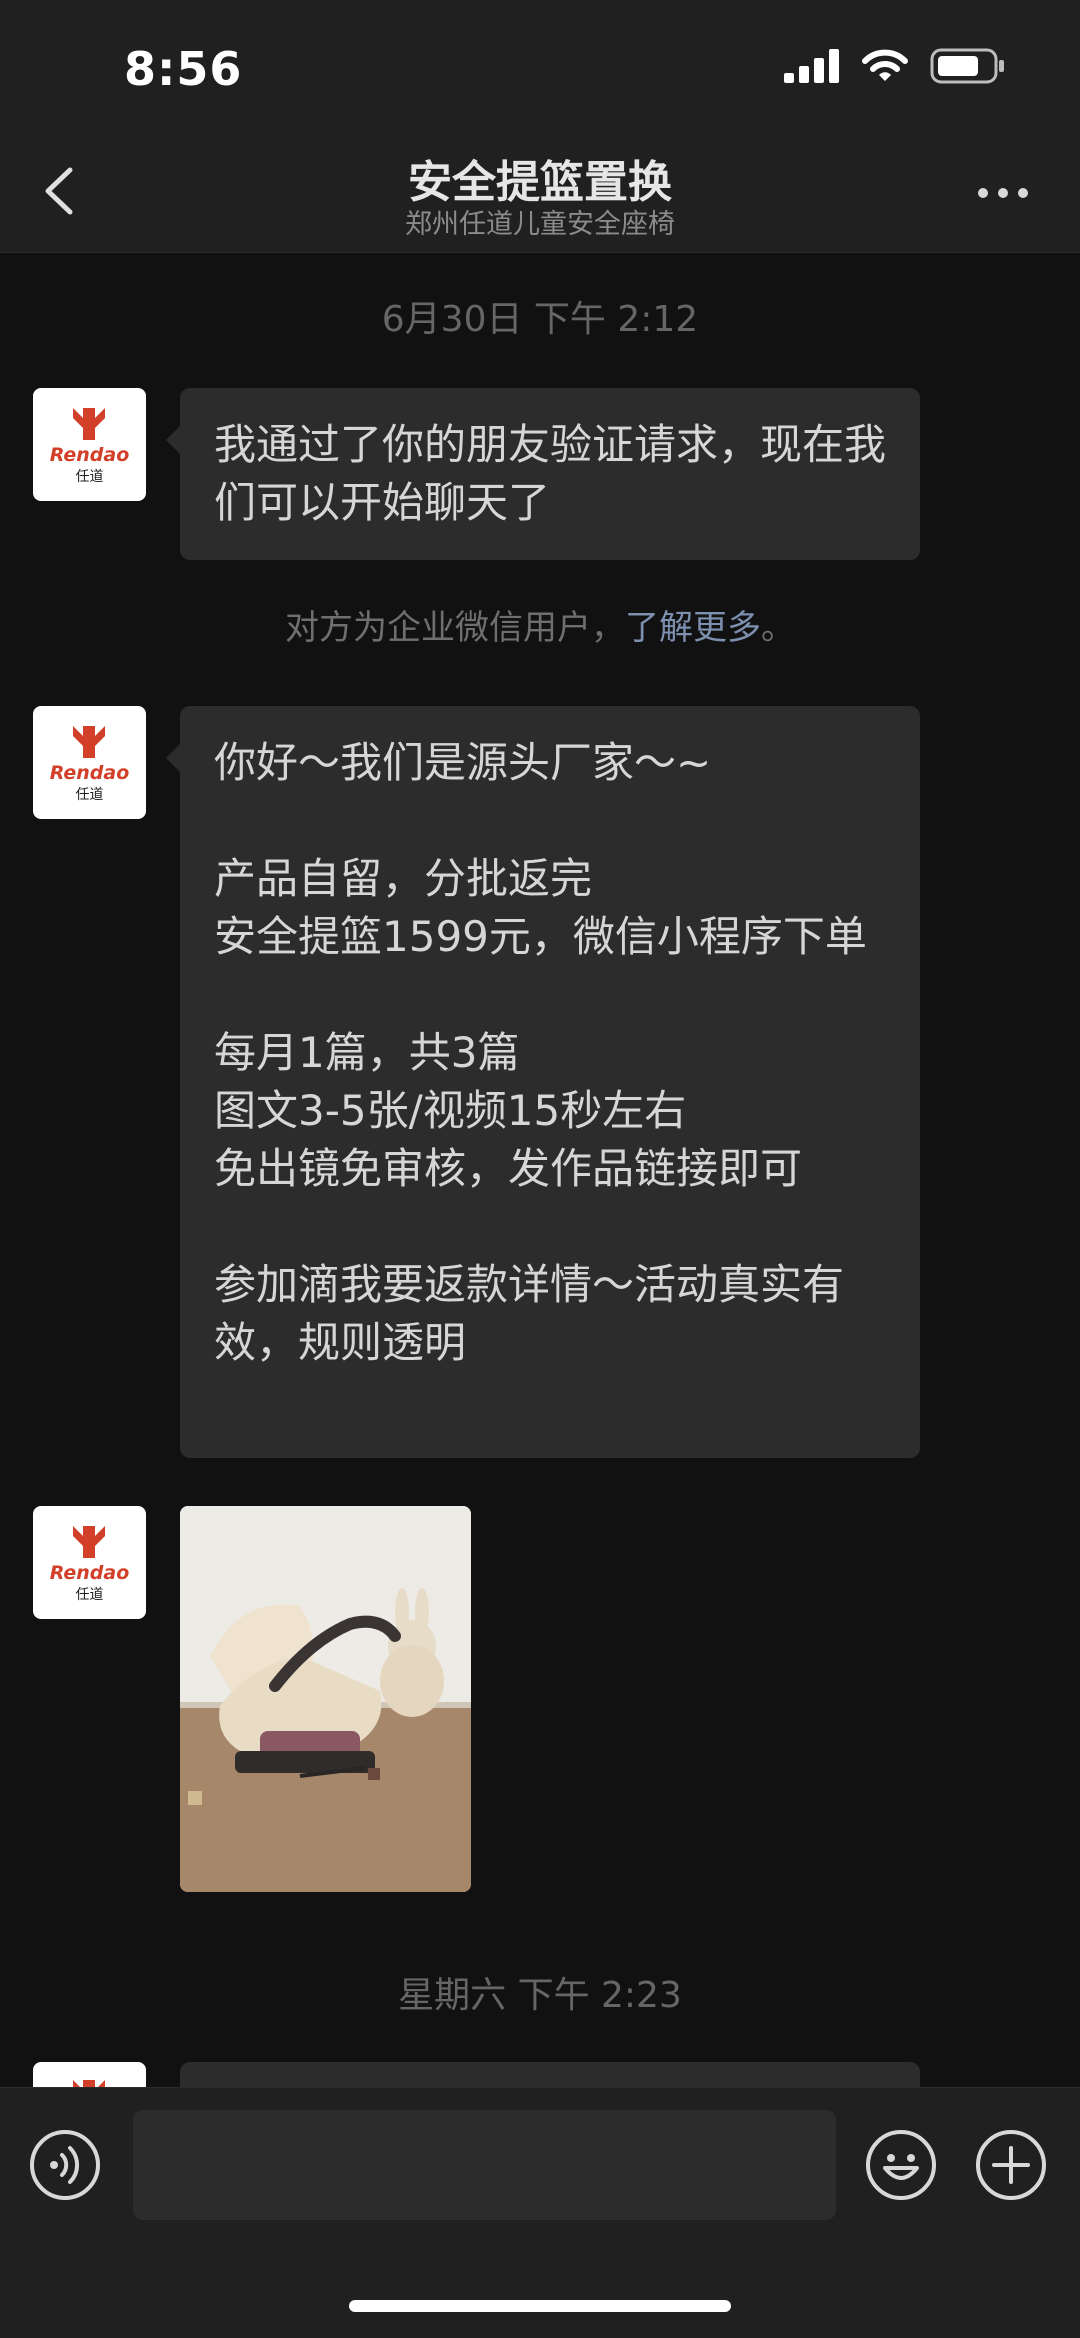 The image size is (1080, 2338). What do you see at coordinates (540, 224) in the screenshot?
I see `chat-subtitle: 郑州任道儿童安全座椅` at bounding box center [540, 224].